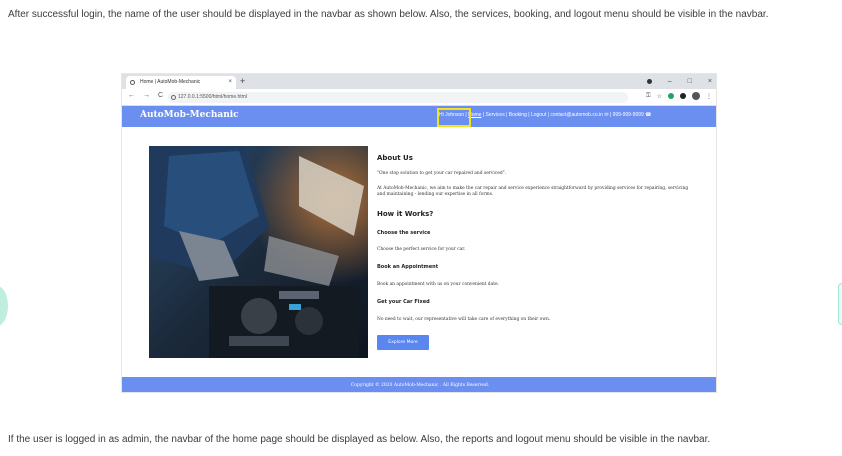  What do you see at coordinates (648, 95) in the screenshot?
I see `key-icon: ⚿` at bounding box center [648, 95].